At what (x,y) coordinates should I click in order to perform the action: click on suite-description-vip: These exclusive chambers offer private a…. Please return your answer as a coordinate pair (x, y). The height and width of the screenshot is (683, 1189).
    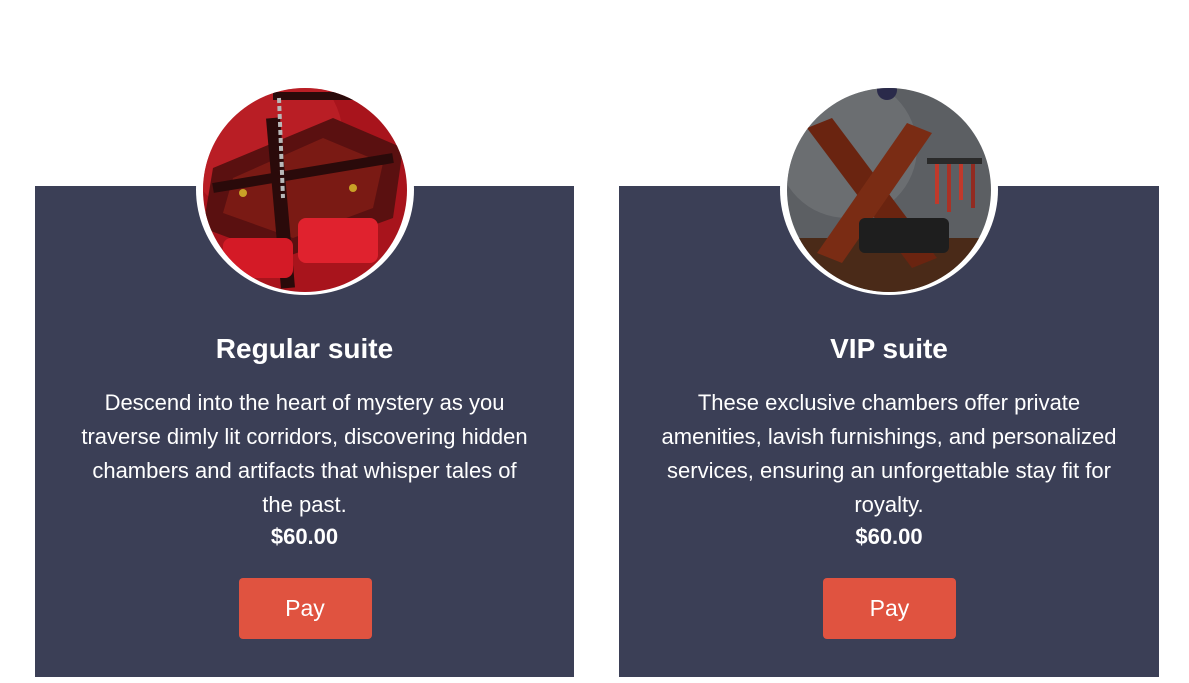
    Looking at the image, I should click on (889, 453).